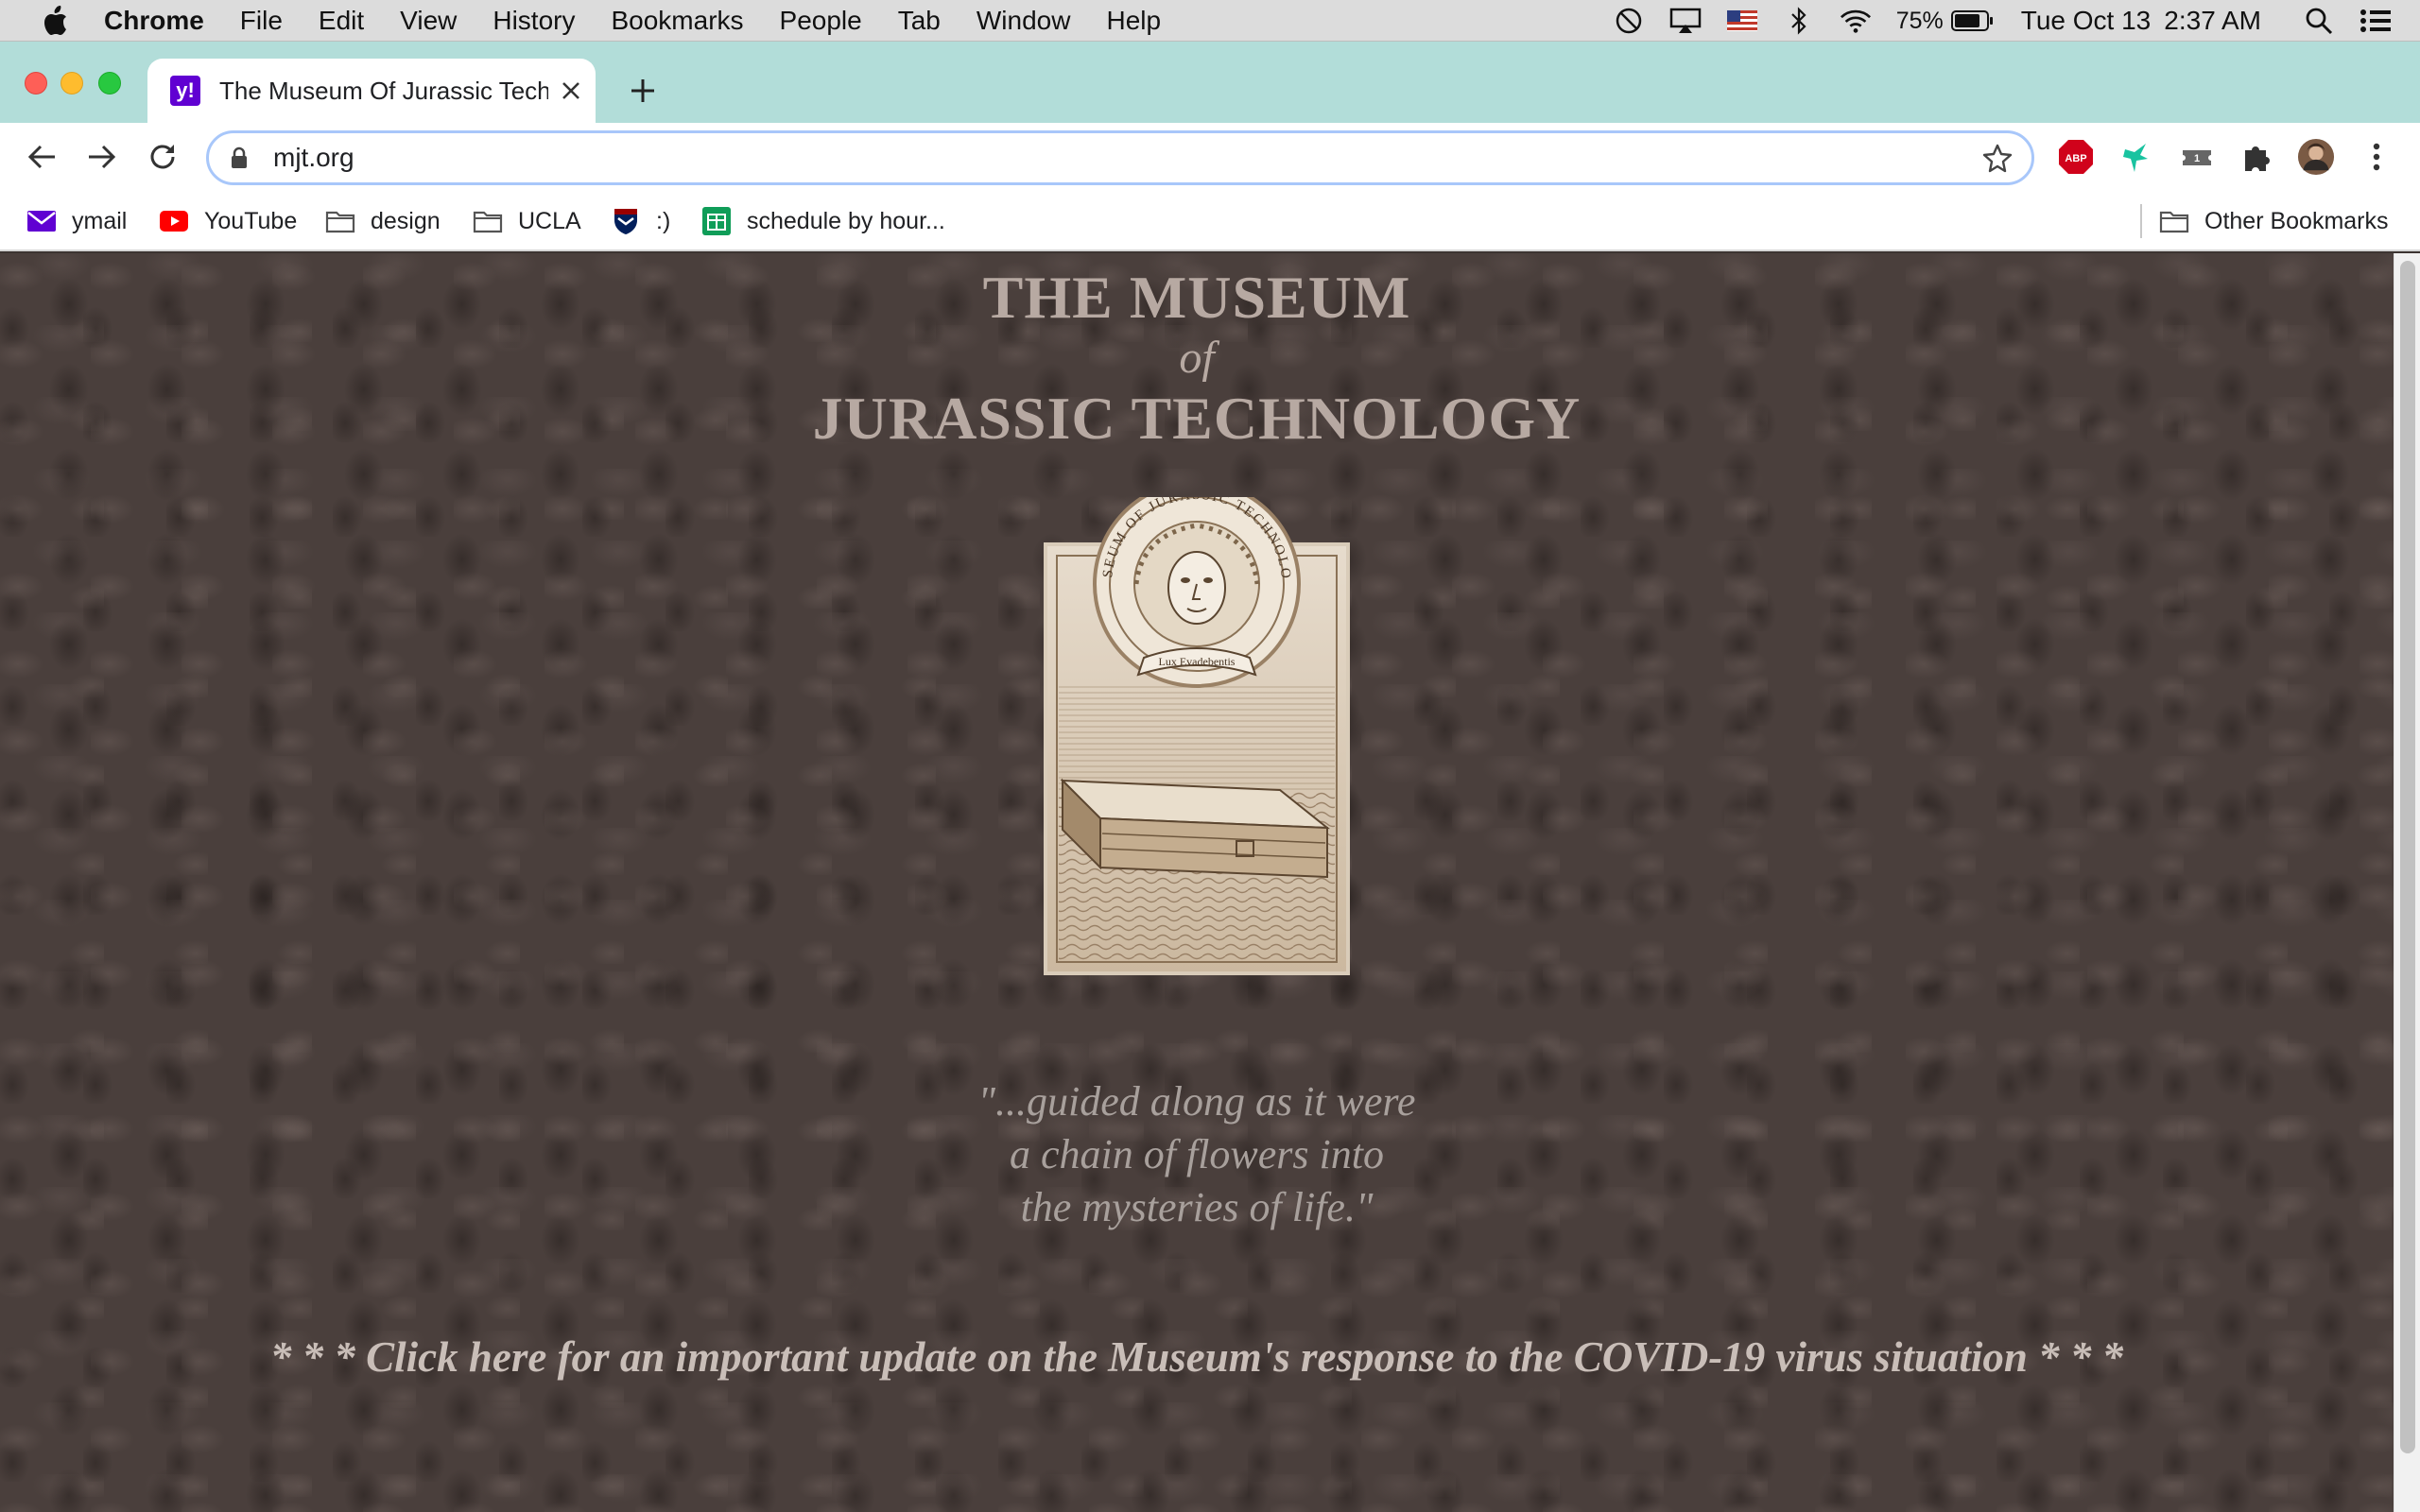 The image size is (2420, 1512). I want to click on menu-app-chrome: Chrome, so click(154, 21).